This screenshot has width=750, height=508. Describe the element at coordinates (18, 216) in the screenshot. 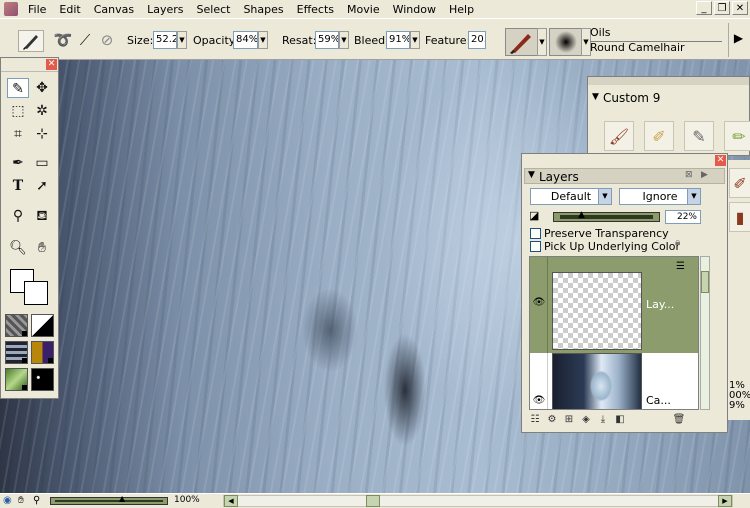

I see `dropper-icon: ⚲` at that location.